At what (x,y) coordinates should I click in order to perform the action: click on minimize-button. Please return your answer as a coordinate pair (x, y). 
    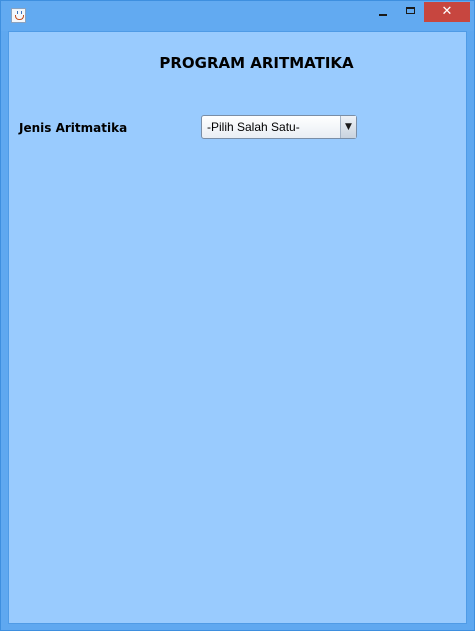
    Looking at the image, I should click on (382, 12).